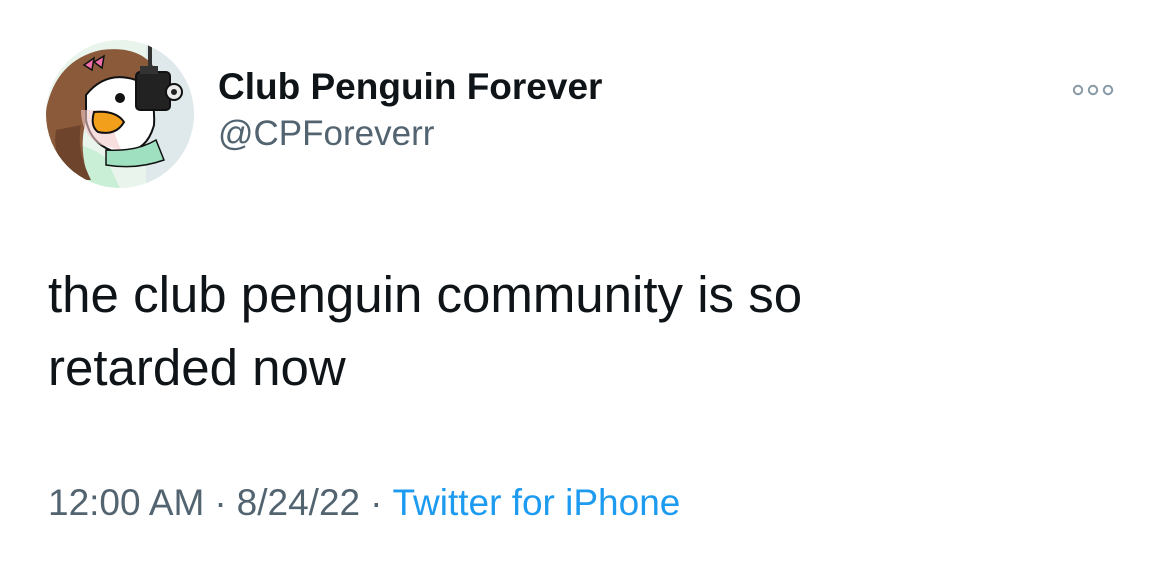 The image size is (1169, 563). What do you see at coordinates (298, 502) in the screenshot?
I see `tweet-date: 8/24/22` at bounding box center [298, 502].